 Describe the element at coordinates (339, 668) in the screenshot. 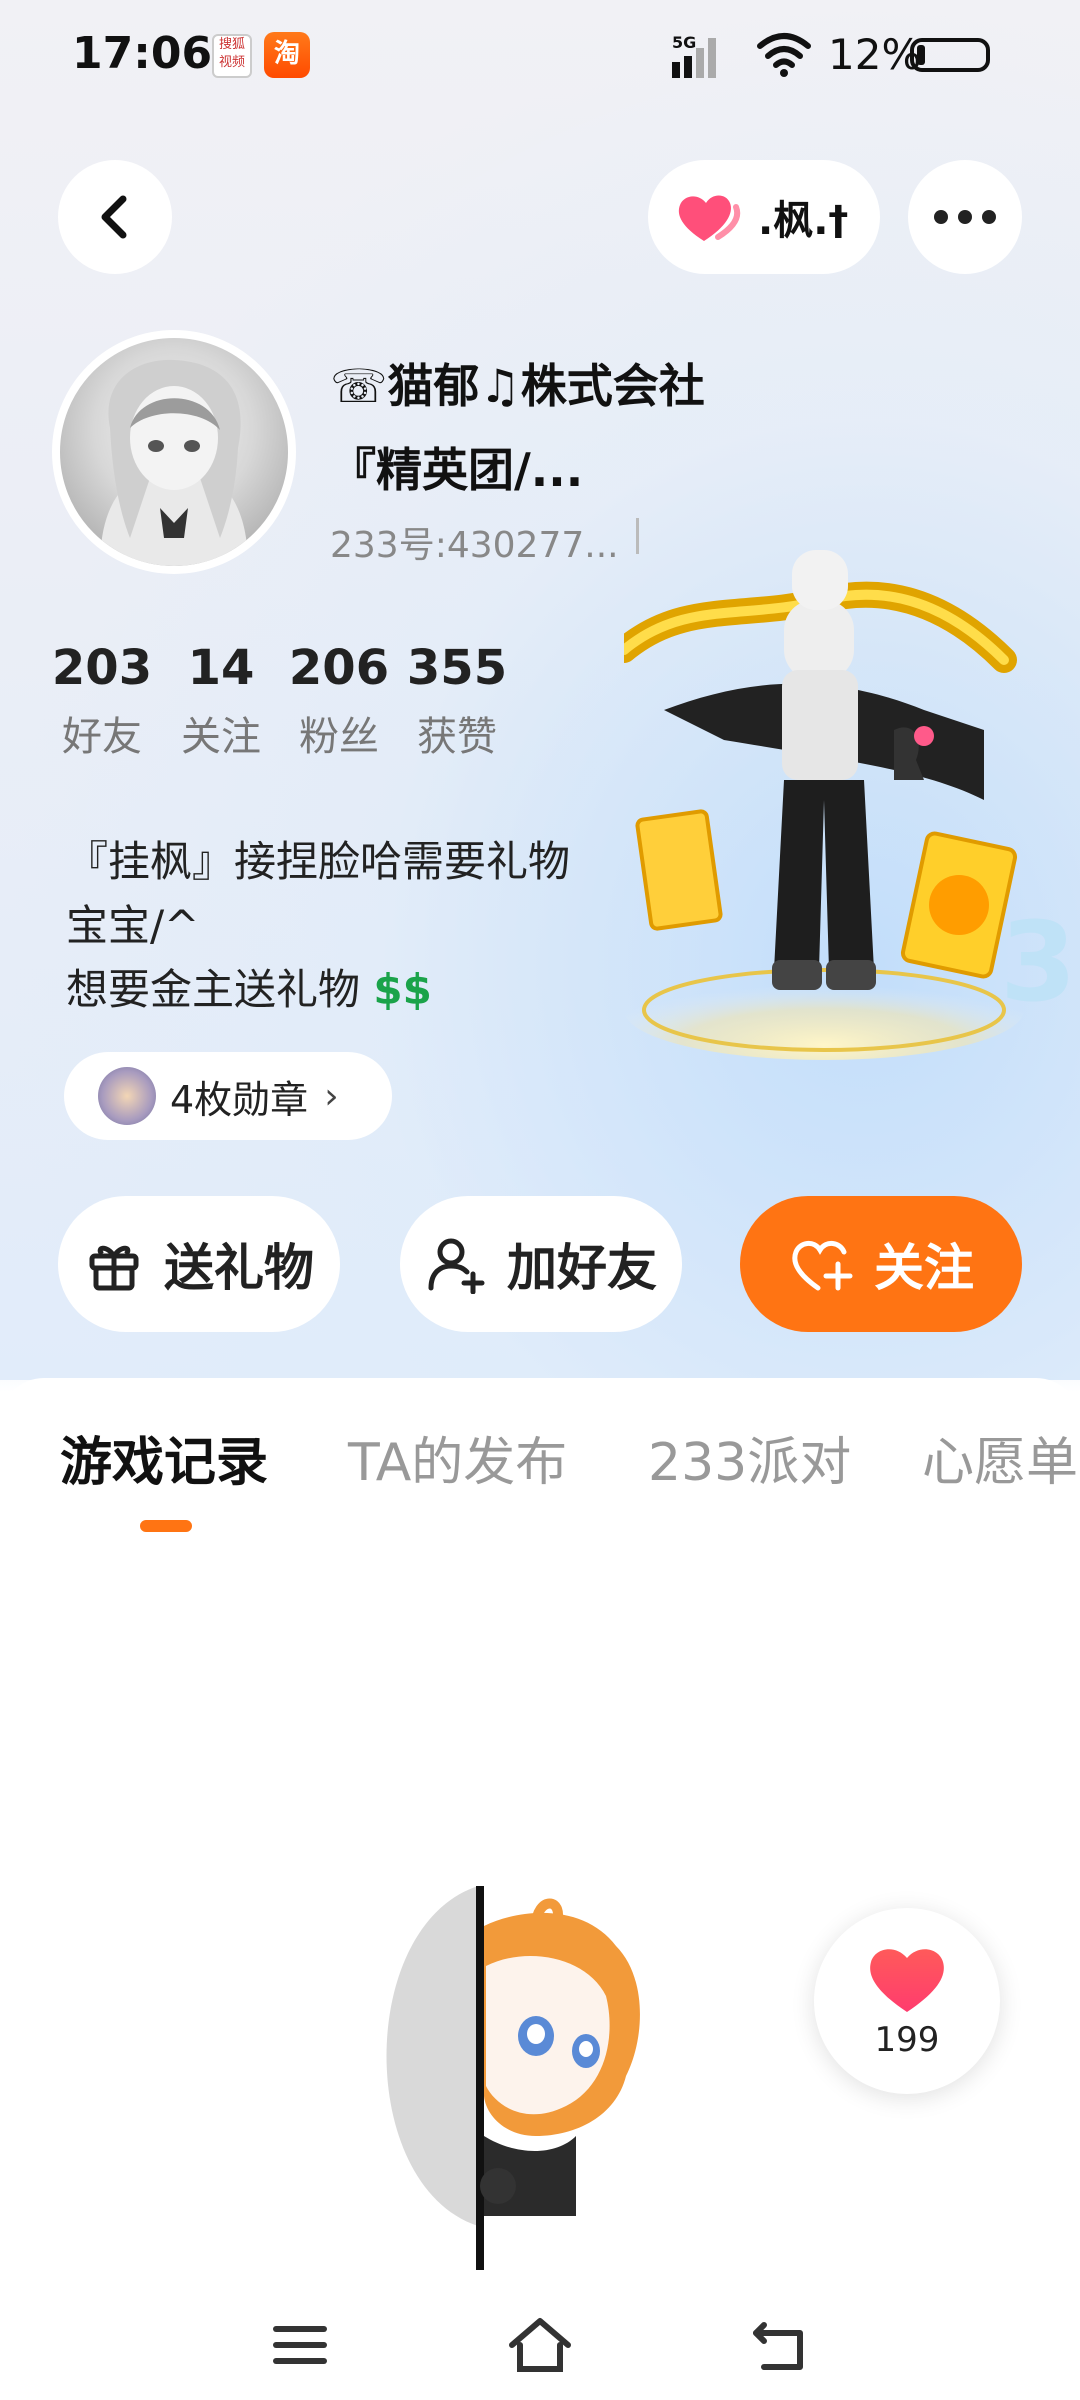

I see `stat-value: 206` at that location.